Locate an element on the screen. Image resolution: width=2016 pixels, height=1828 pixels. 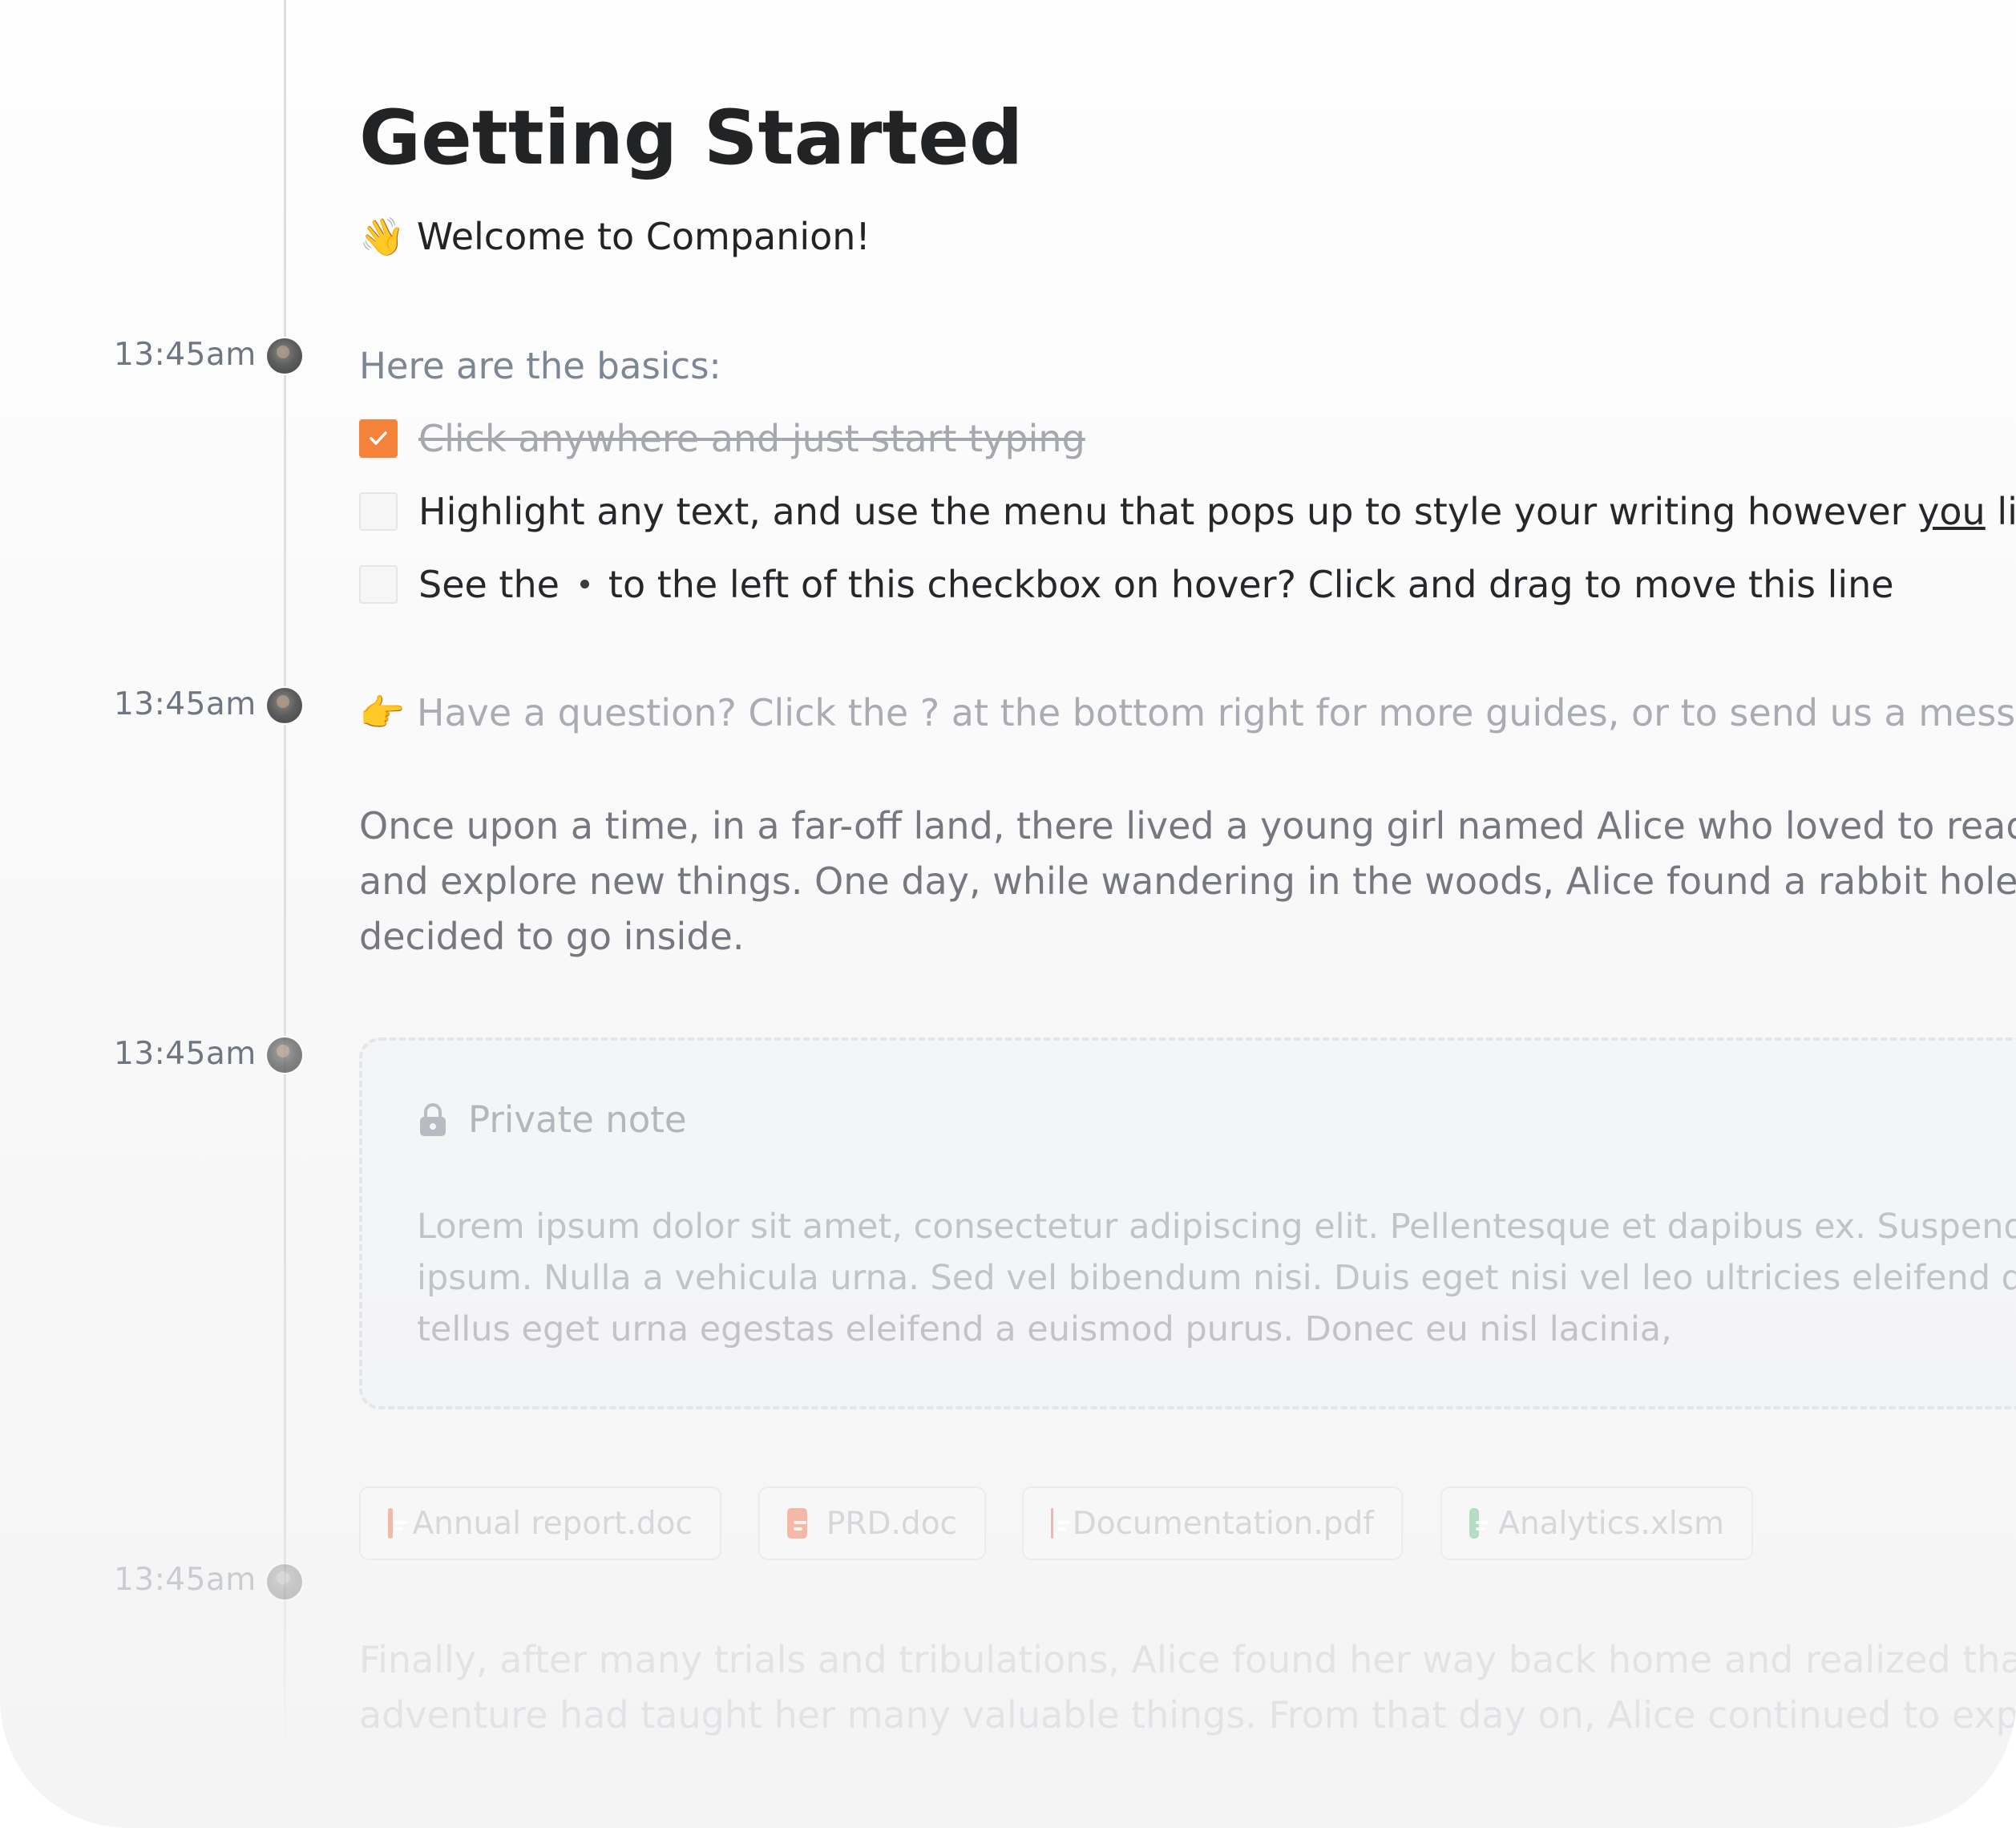
todo-text-part: See the is located at coordinates (489, 584).